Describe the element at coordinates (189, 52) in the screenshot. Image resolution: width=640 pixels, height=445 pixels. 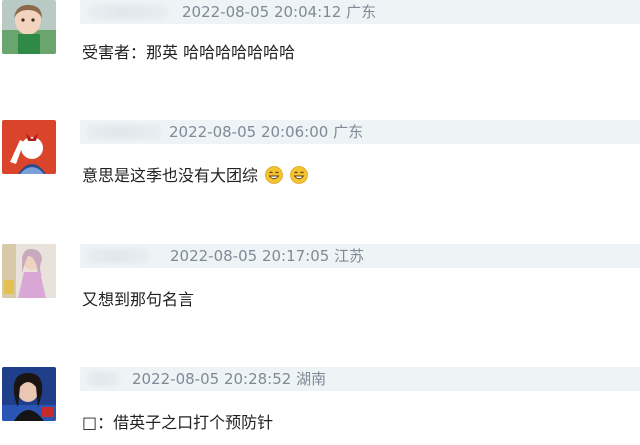
I see `comment-text: 受害者：那英 哈哈哈哈哈哈哈` at that location.